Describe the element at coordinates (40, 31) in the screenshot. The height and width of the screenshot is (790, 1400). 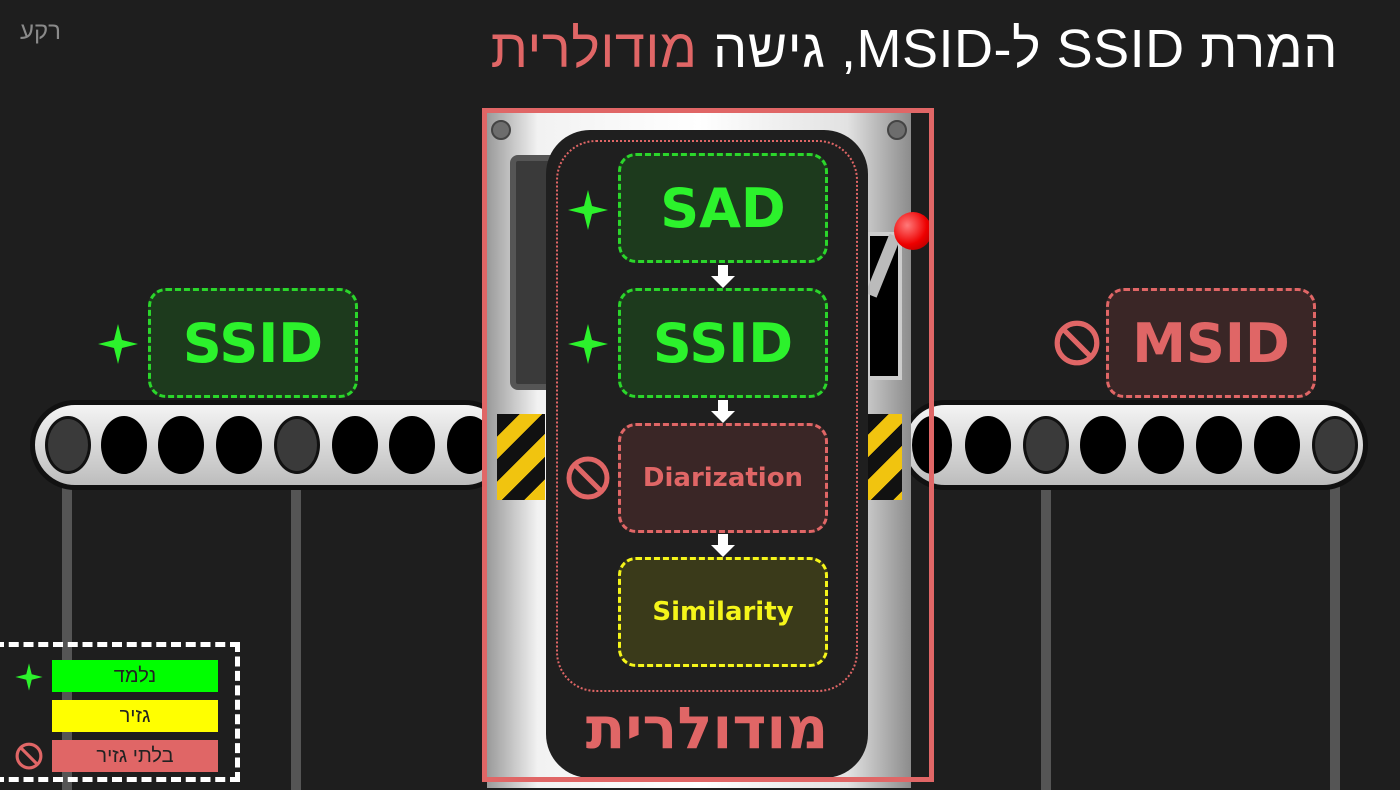
I see `corner-label: רקע` at that location.